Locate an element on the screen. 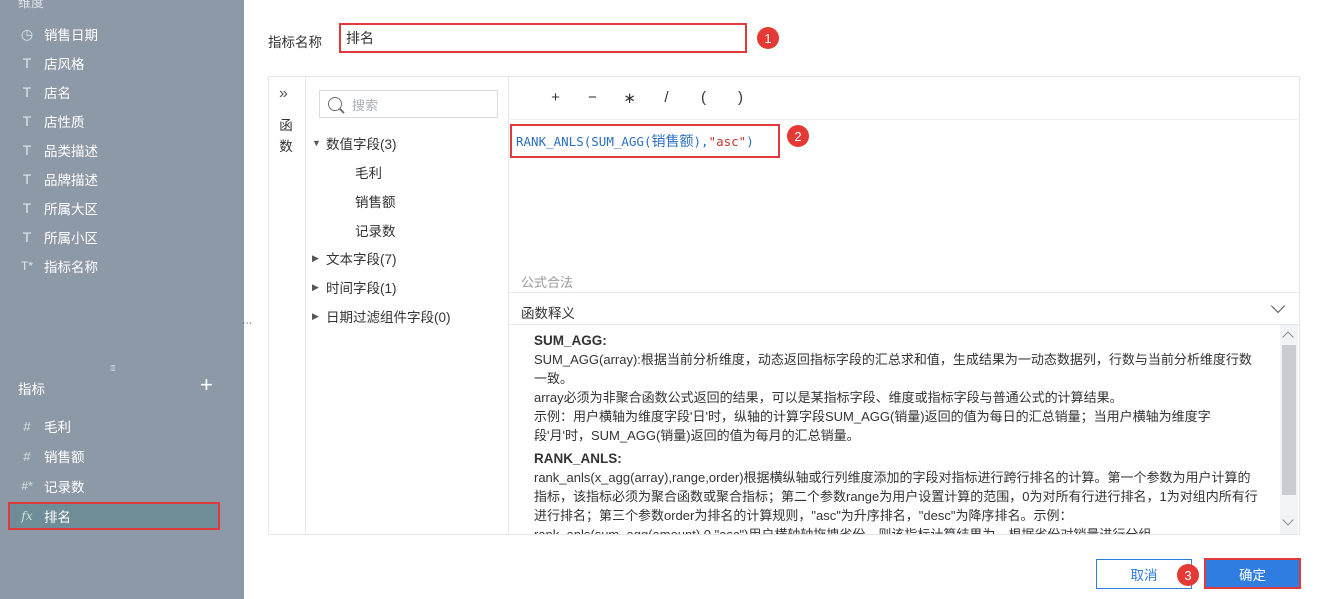 This screenshot has height=599, width=1323. dimension-label: 指标名称 is located at coordinates (71, 267).